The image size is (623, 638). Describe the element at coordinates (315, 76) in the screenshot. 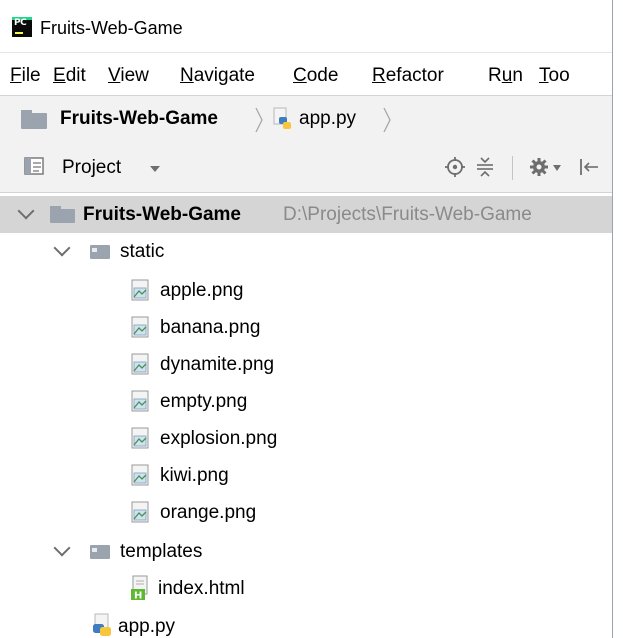

I see `menu-code: Code` at that location.